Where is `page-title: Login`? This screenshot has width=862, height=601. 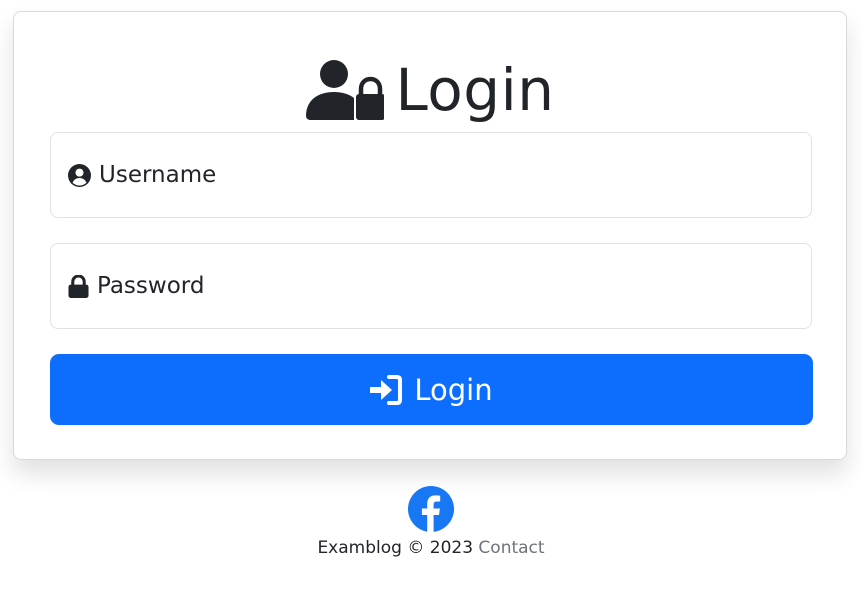 page-title: Login is located at coordinates (430, 90).